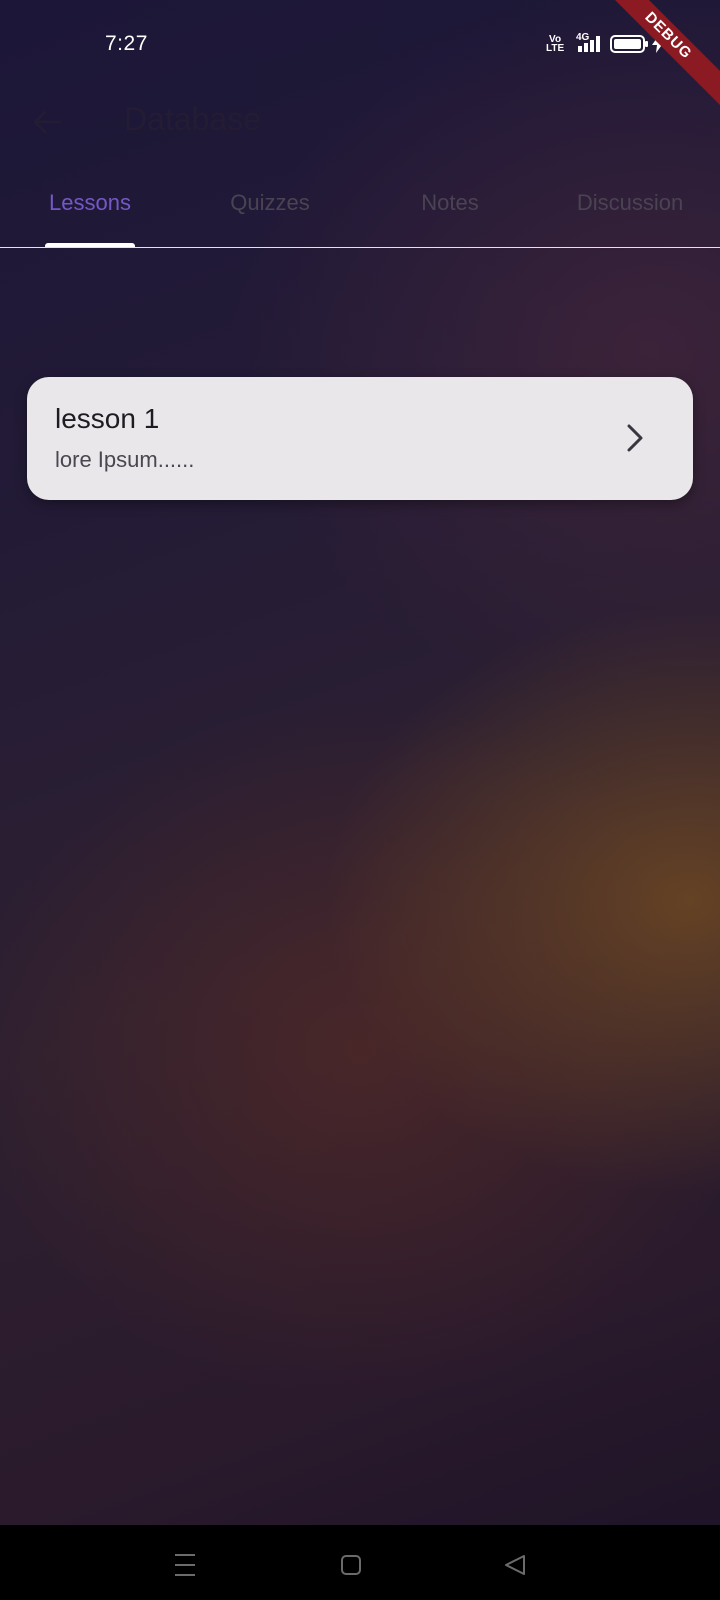  What do you see at coordinates (629, 44) in the screenshot?
I see `battery-icon` at bounding box center [629, 44].